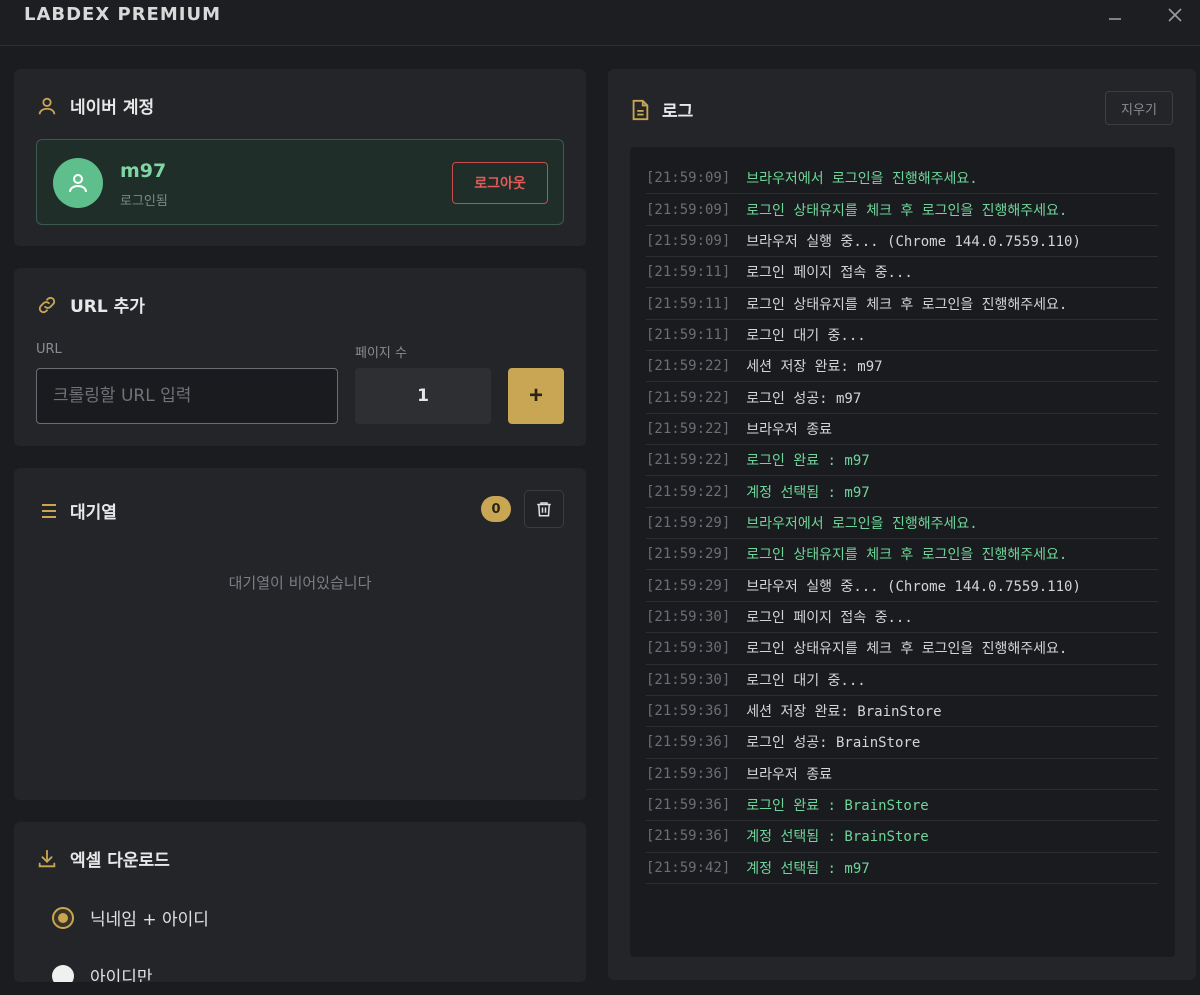  Describe the element at coordinates (49, 511) in the screenshot. I see `list-icon` at that location.